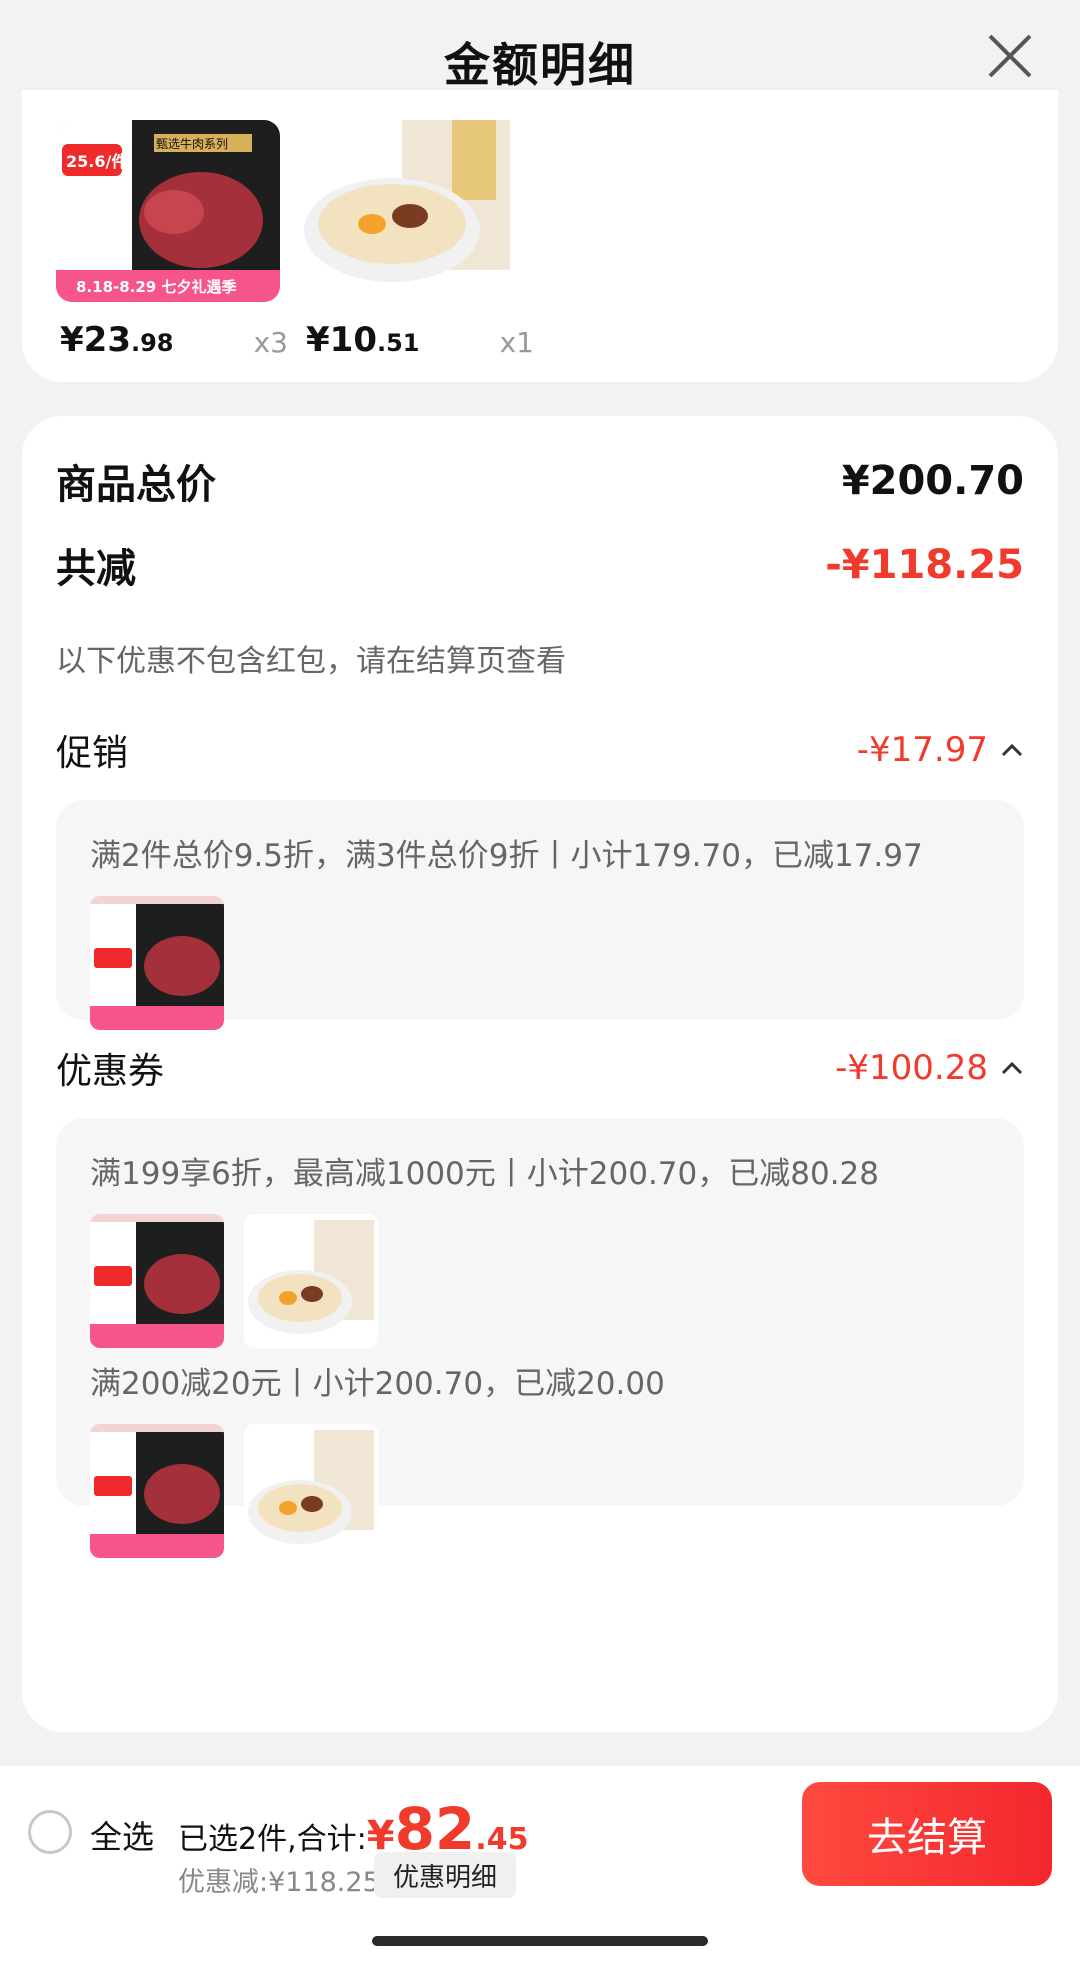 The height and width of the screenshot is (1971, 1080). Describe the element at coordinates (279, 1882) in the screenshot. I see `discount-summary: 优惠减:¥118.25` at that location.